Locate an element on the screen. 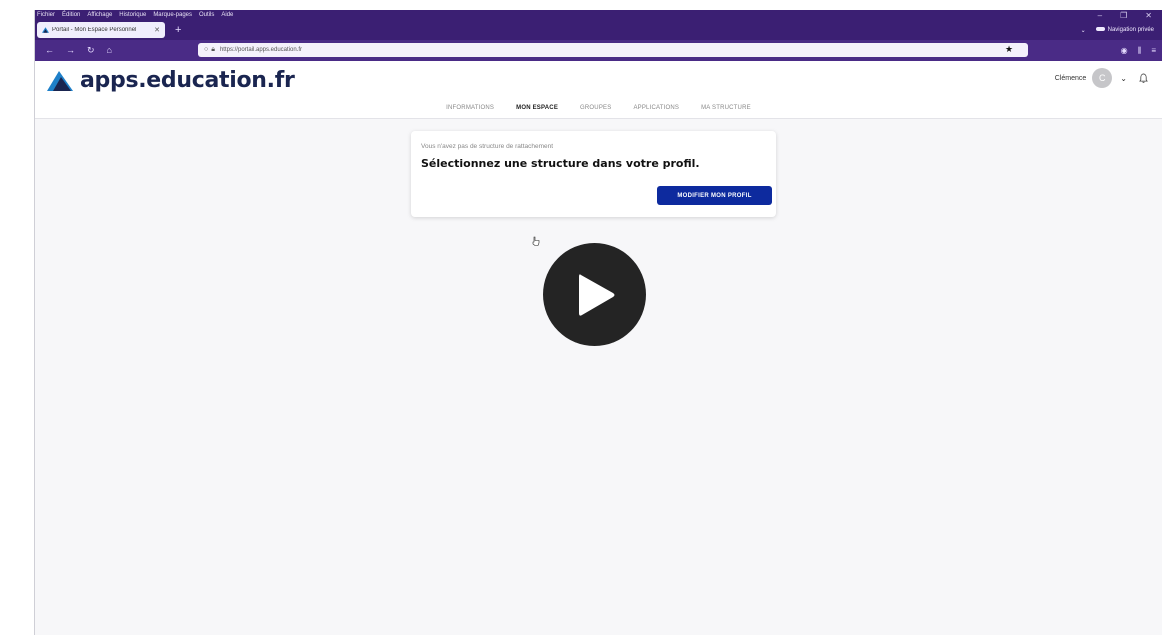 The width and height of the screenshot is (1162, 635). url-text: https://portail.apps.education.fr is located at coordinates (261, 50).